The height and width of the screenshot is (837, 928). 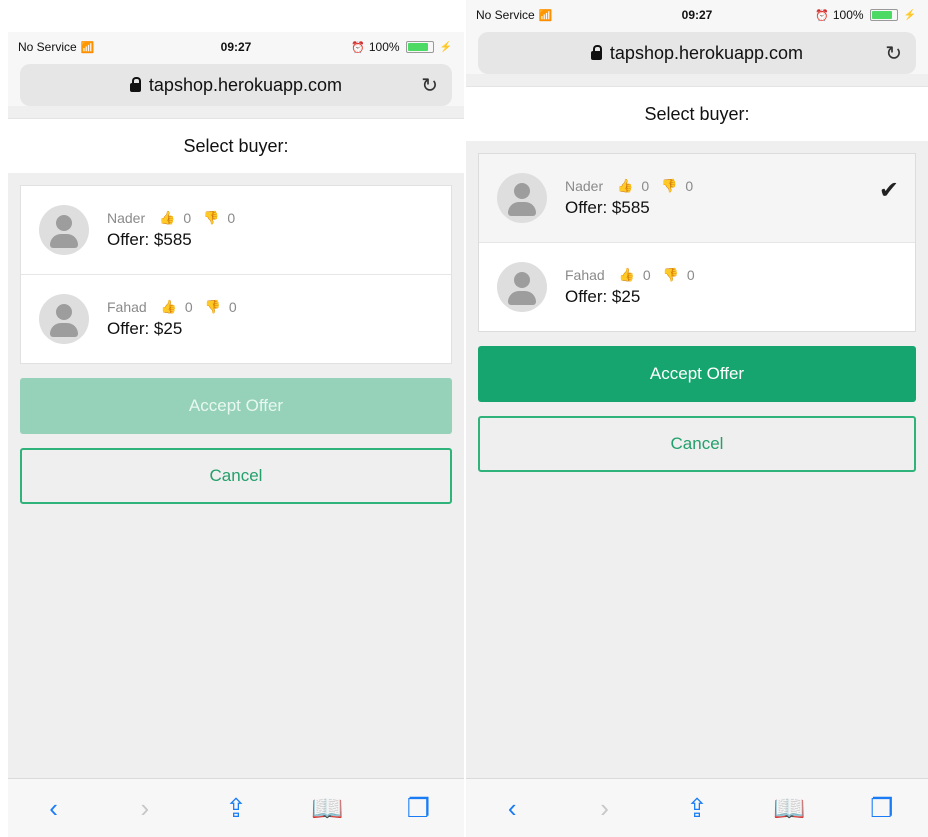 I want to click on buyer-row-nader: Nader 👍 0 👎 0 Offer: $585, so click(x=236, y=230).